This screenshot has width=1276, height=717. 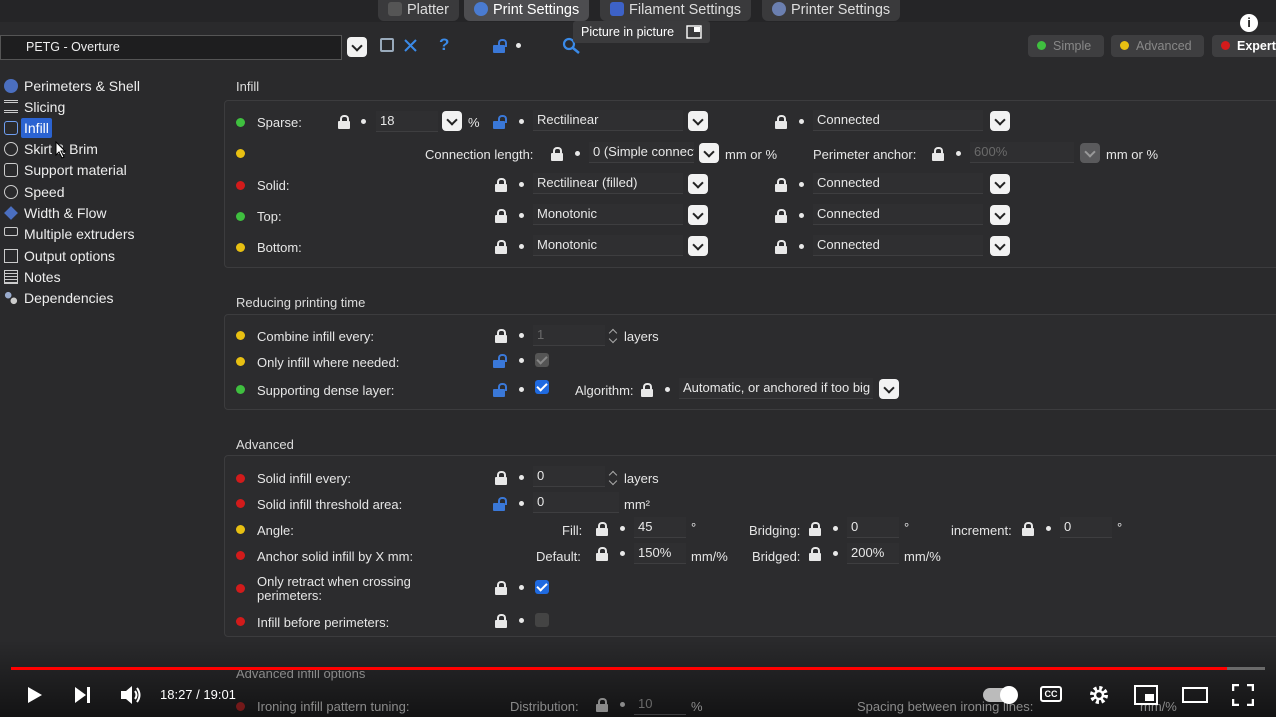 I want to click on density-dropdown-button, so click(x=452, y=121).